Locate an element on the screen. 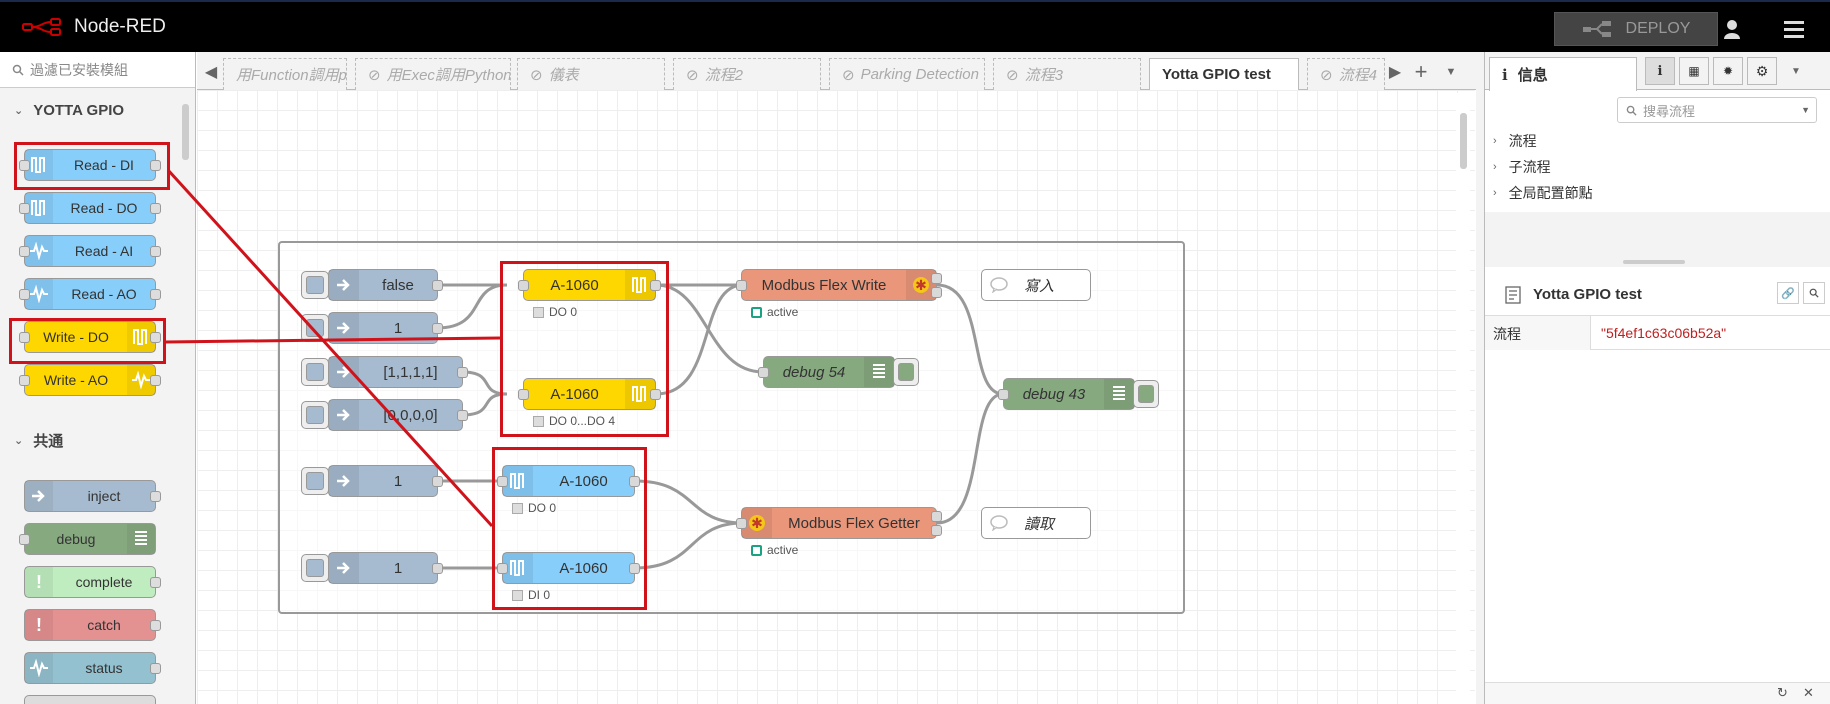  sidebar-tree-item-subflows: › 子流程 is located at coordinates (1657, 167).